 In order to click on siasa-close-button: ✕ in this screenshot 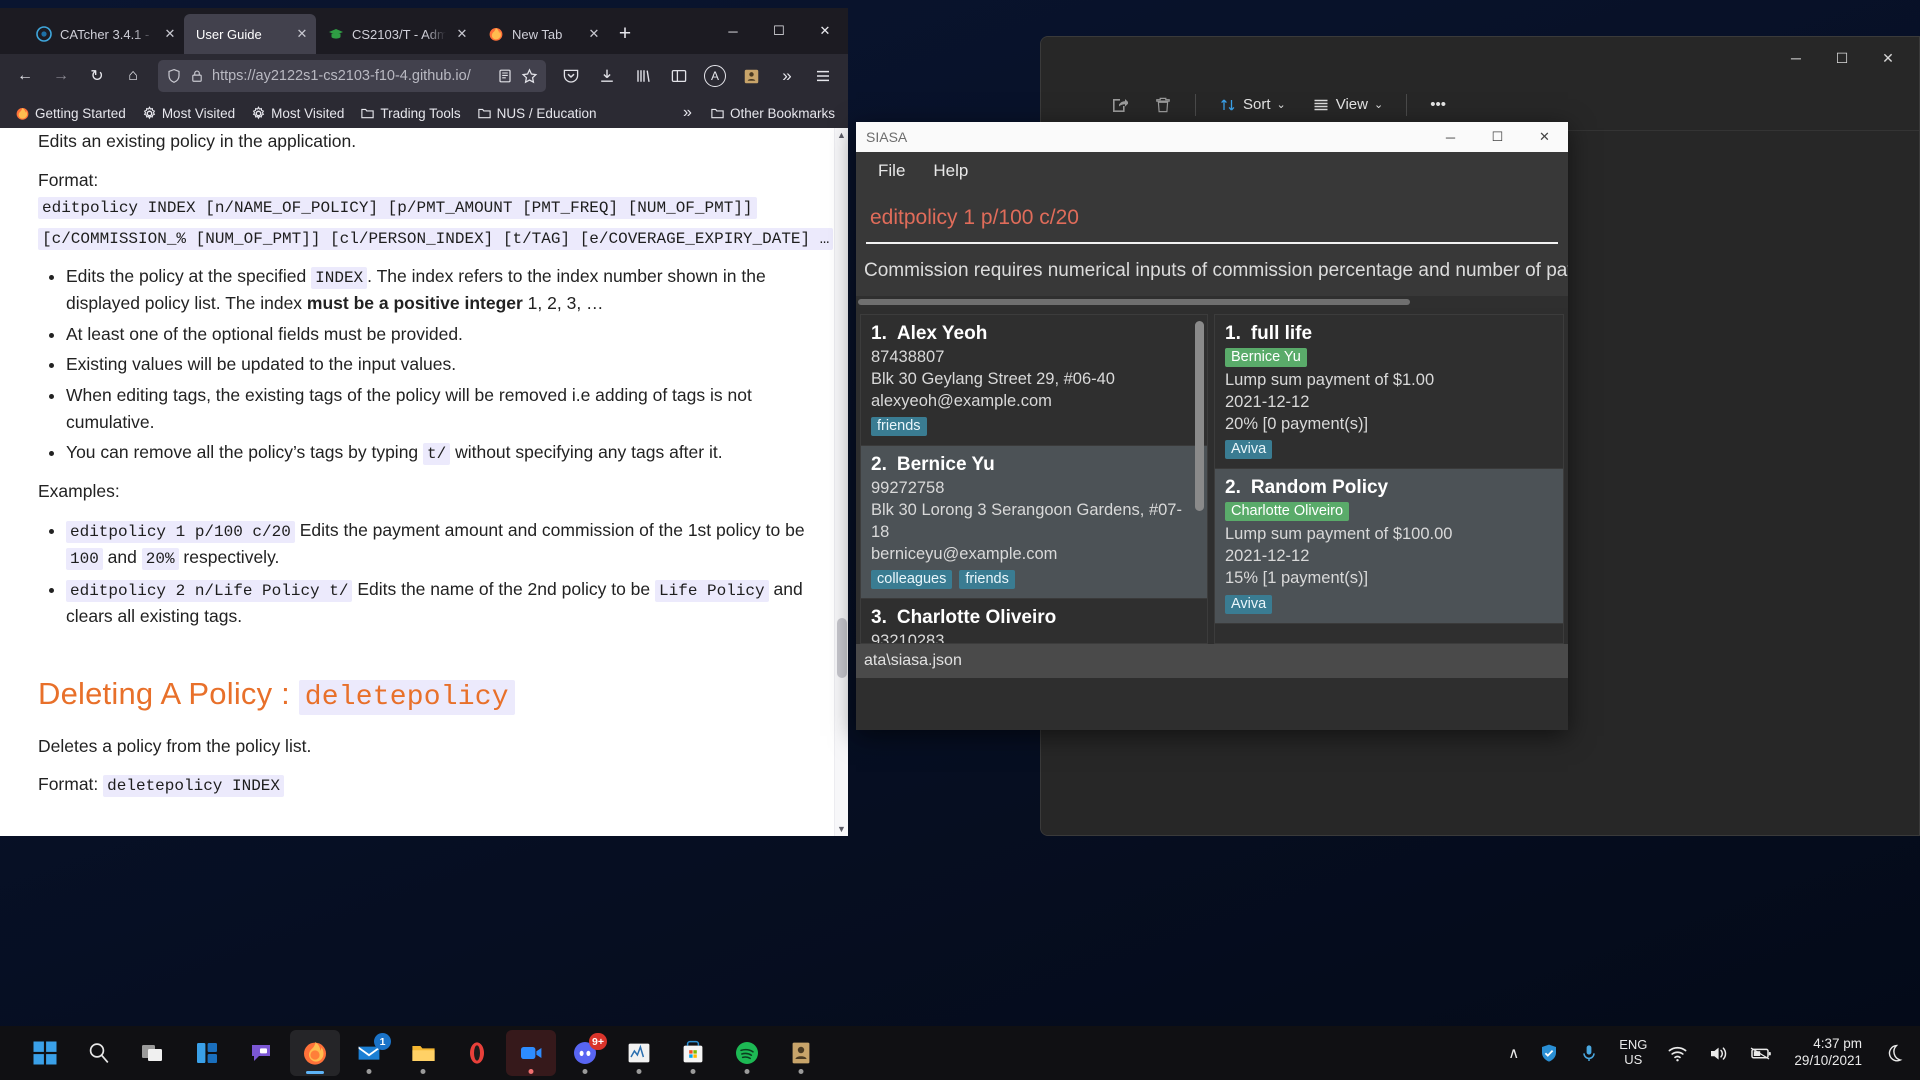, I will do `click(1544, 137)`.